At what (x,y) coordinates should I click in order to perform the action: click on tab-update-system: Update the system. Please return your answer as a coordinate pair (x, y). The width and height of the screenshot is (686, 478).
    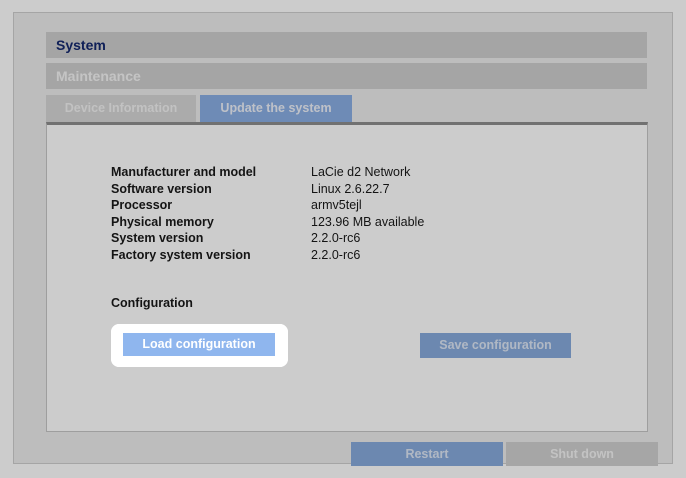
    Looking at the image, I should click on (276, 108).